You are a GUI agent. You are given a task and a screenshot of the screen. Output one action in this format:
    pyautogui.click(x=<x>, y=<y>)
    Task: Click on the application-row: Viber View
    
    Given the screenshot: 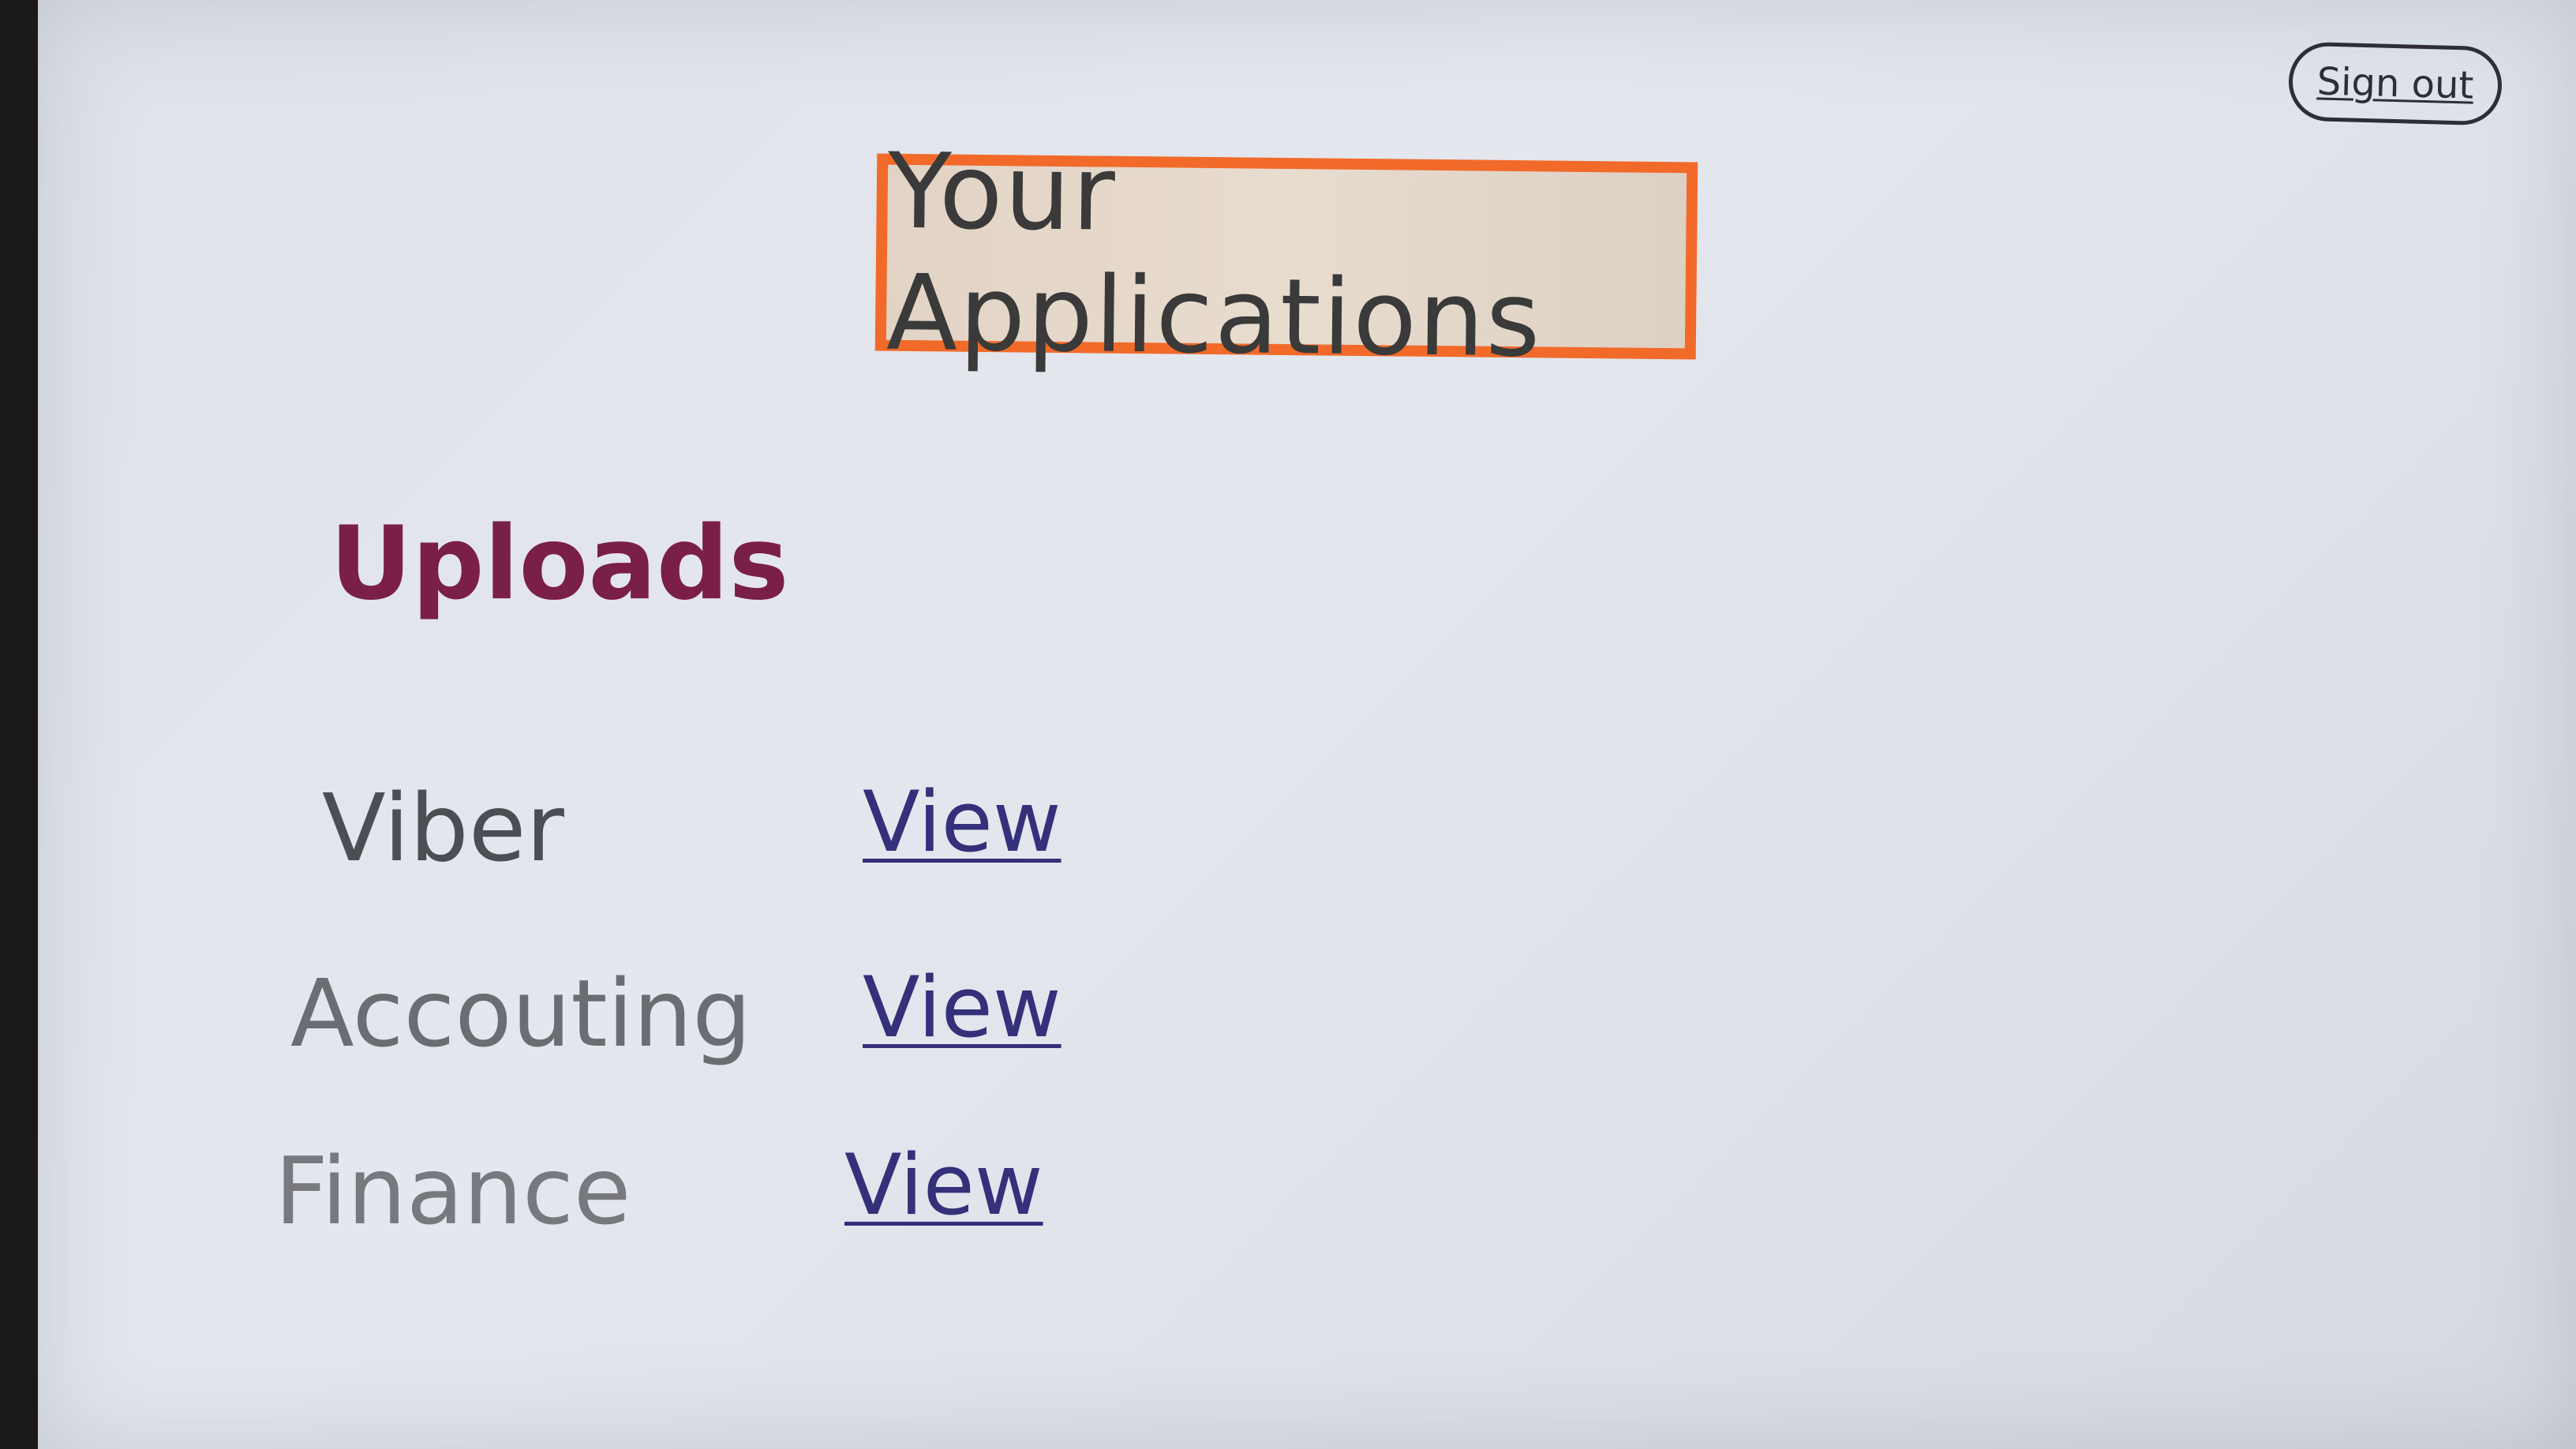 What is the action you would take?
    pyautogui.click(x=590, y=828)
    